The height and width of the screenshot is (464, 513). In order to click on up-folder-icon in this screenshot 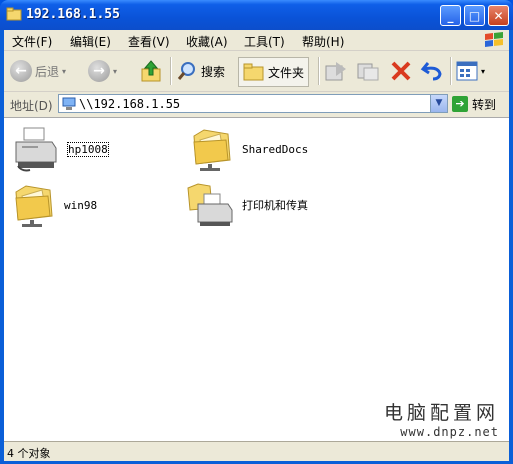, I will do `click(151, 71)`.